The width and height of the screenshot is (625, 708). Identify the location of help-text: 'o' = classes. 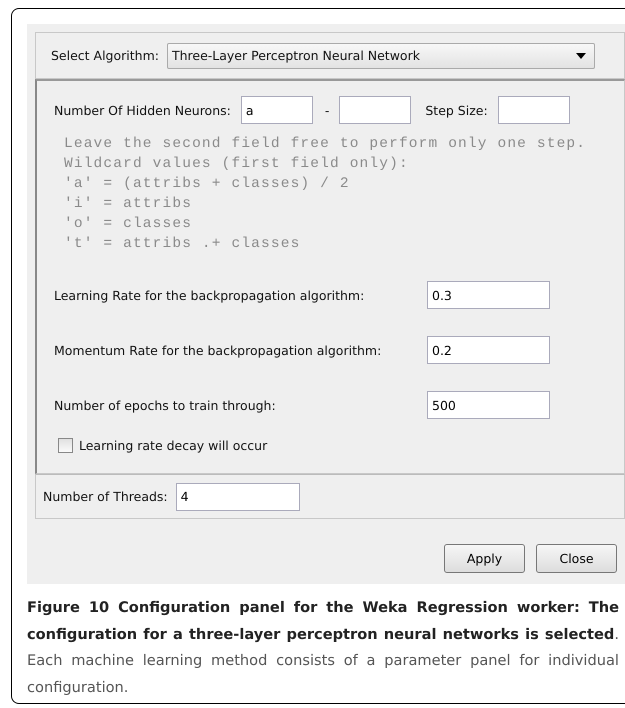
(129, 224).